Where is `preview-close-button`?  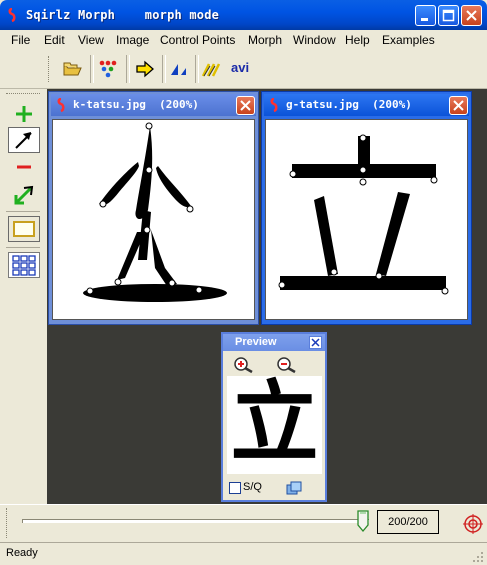
preview-close-button is located at coordinates (315, 342).